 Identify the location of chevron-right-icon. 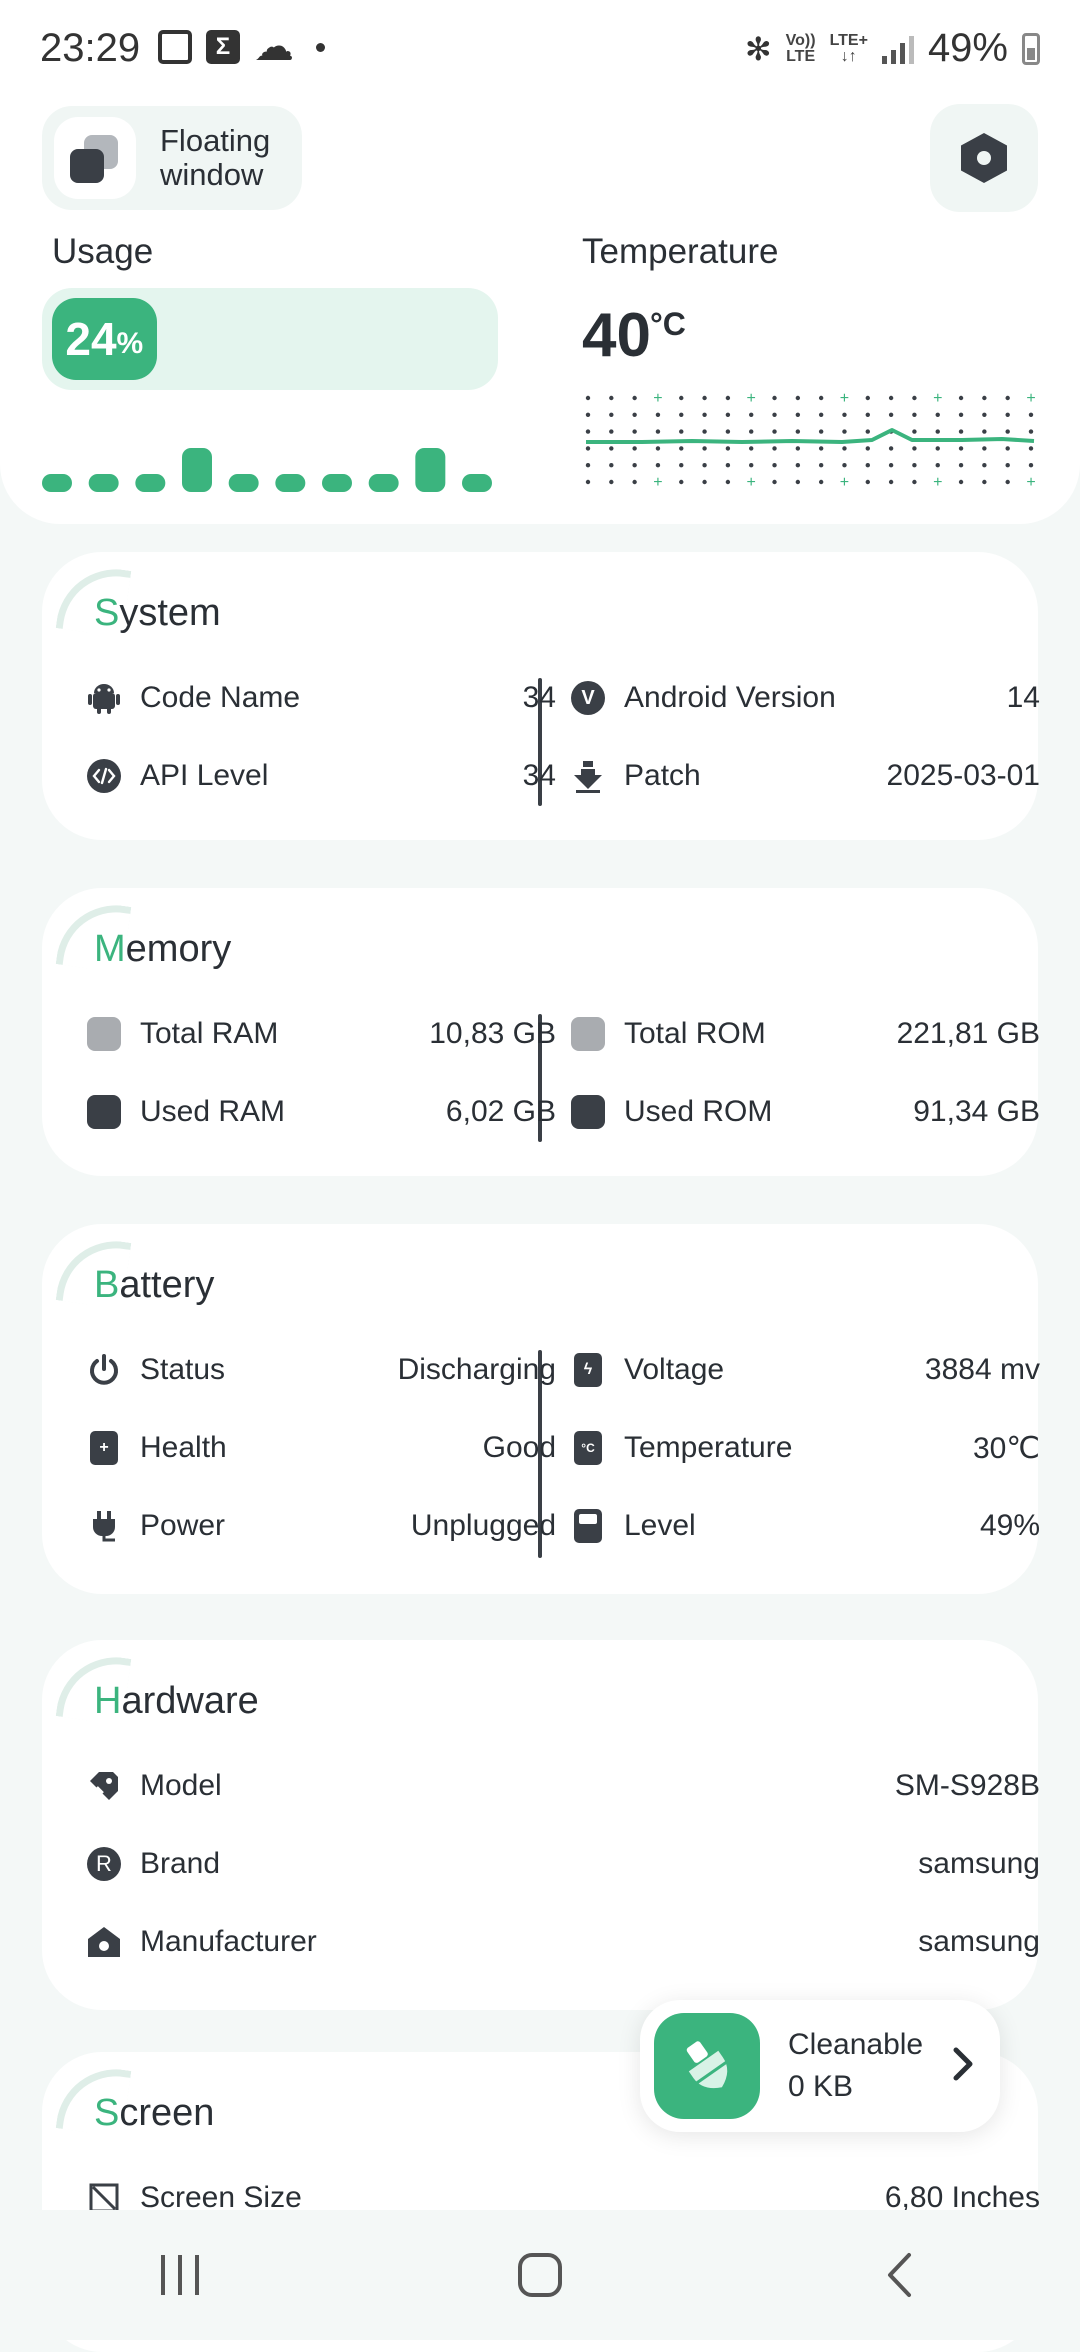
(963, 2066).